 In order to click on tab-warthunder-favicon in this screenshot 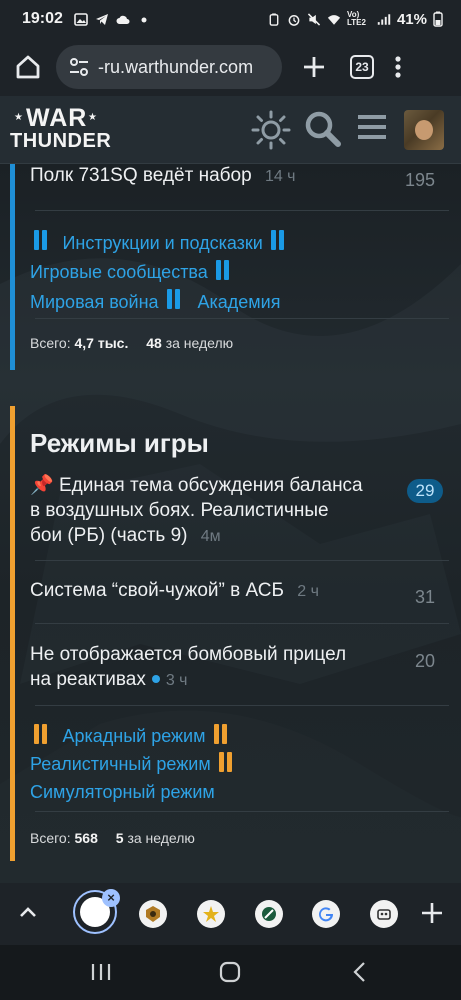, I will do `click(153, 914)`.